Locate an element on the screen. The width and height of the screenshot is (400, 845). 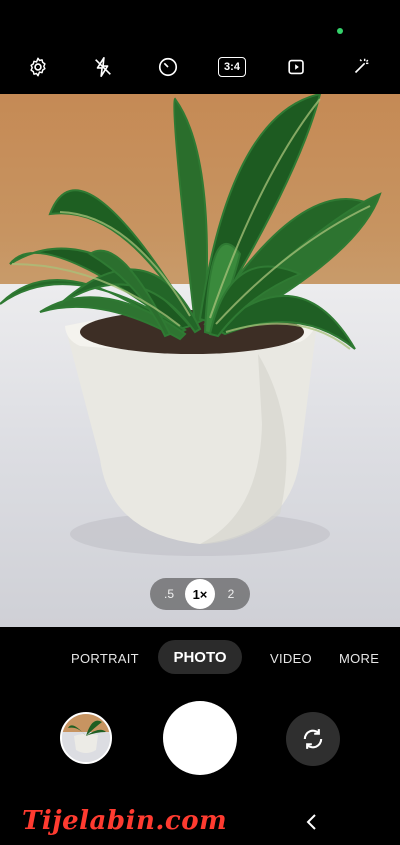
camera-mode-bar: PORTRAIT PHOTO VIDEO MORE is located at coordinates (200, 657).